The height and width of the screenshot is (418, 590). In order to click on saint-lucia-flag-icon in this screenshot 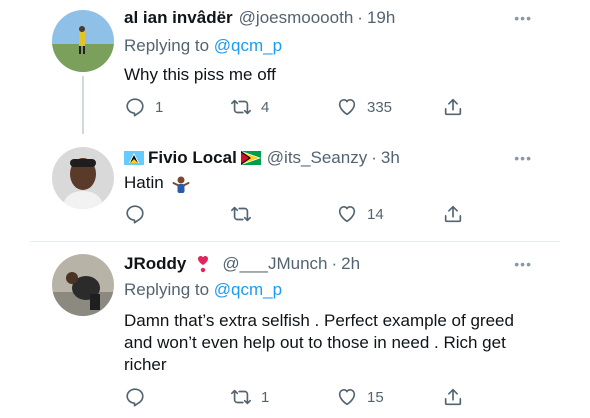, I will do `click(134, 158)`.